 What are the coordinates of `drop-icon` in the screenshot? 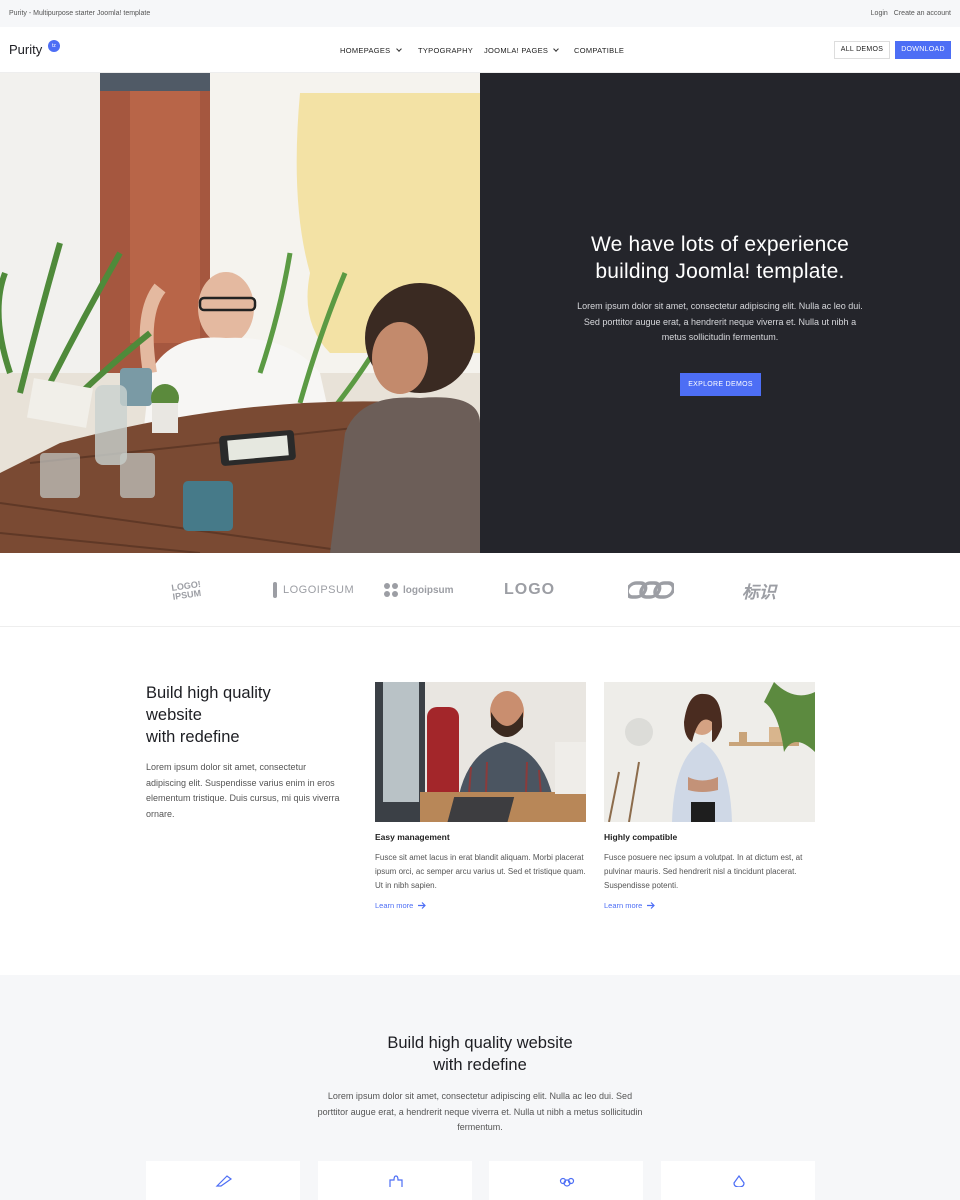 It's located at (739, 1181).